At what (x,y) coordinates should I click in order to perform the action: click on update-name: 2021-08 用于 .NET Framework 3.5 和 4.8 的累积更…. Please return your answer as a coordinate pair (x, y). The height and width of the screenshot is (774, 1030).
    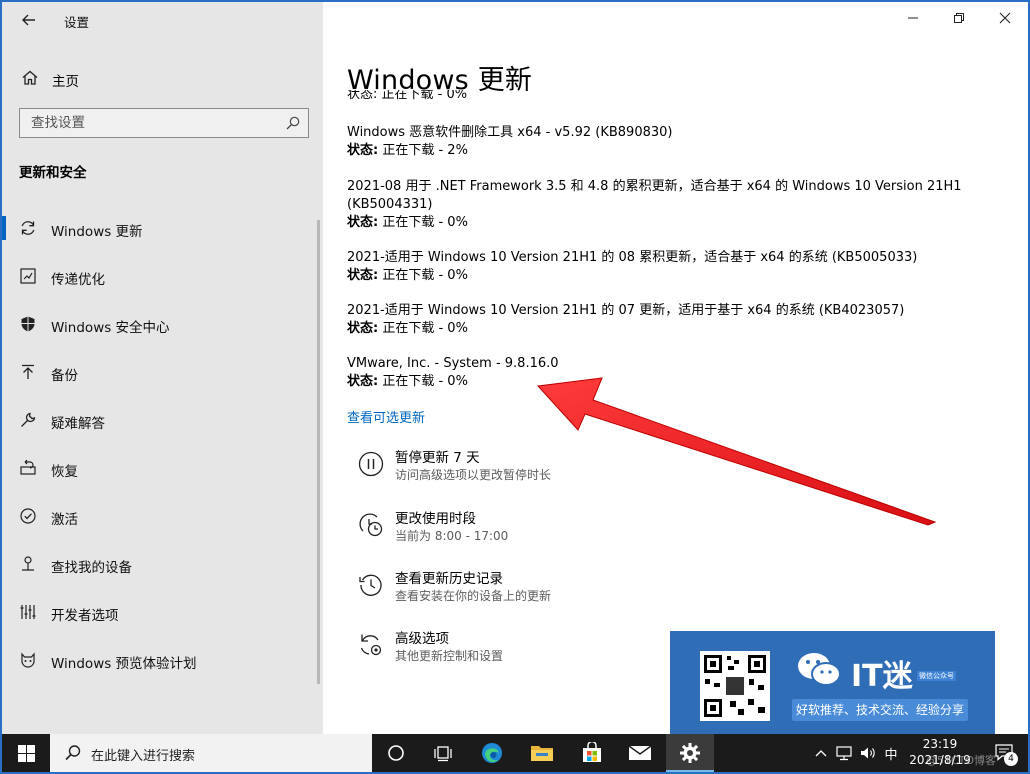
    Looking at the image, I should click on (654, 186).